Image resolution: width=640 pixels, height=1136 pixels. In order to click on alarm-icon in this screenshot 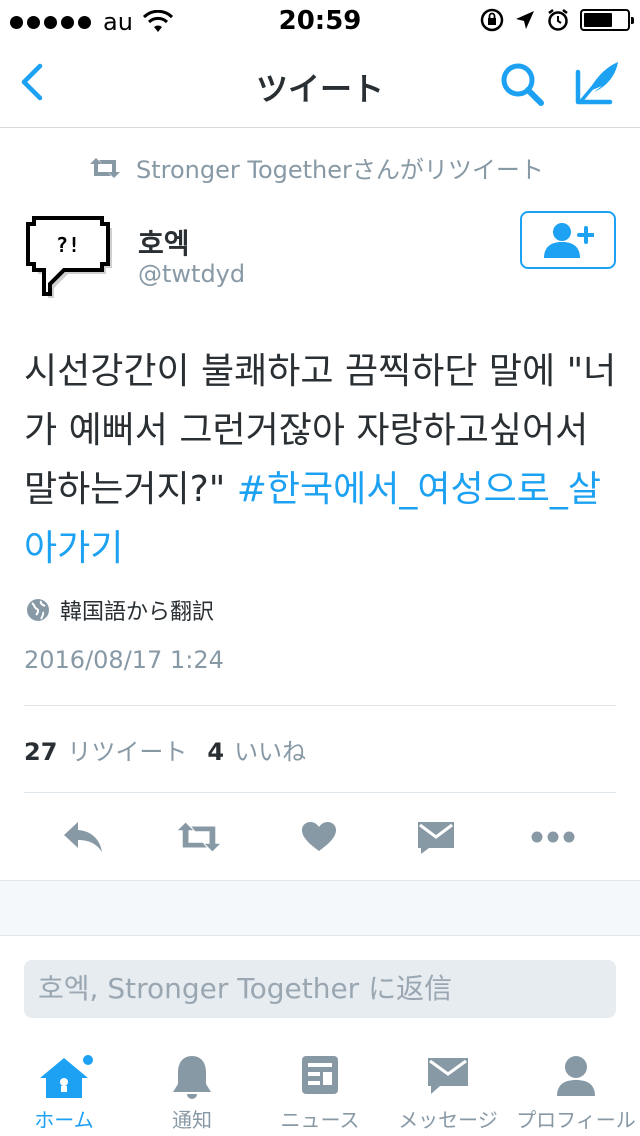, I will do `click(558, 20)`.